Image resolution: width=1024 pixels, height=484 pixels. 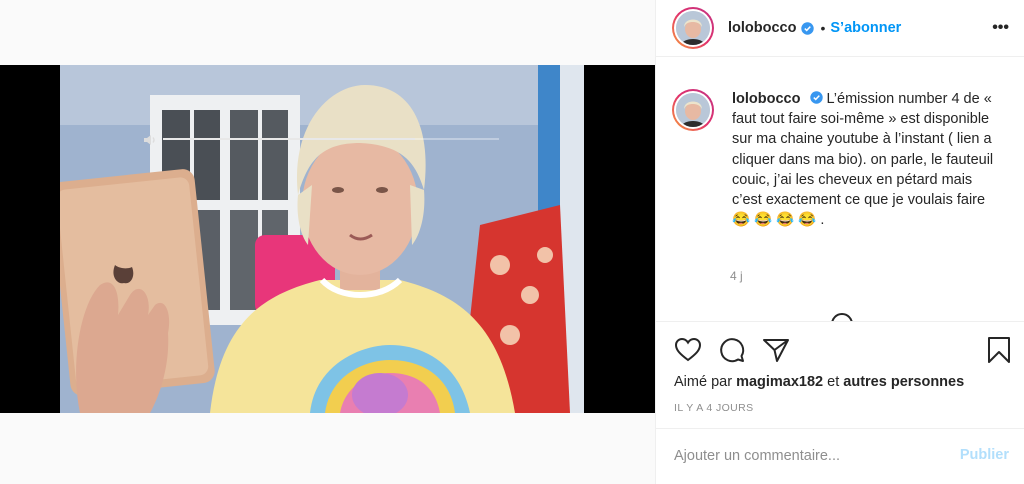 What do you see at coordinates (776, 350) in the screenshot?
I see `share-icon` at bounding box center [776, 350].